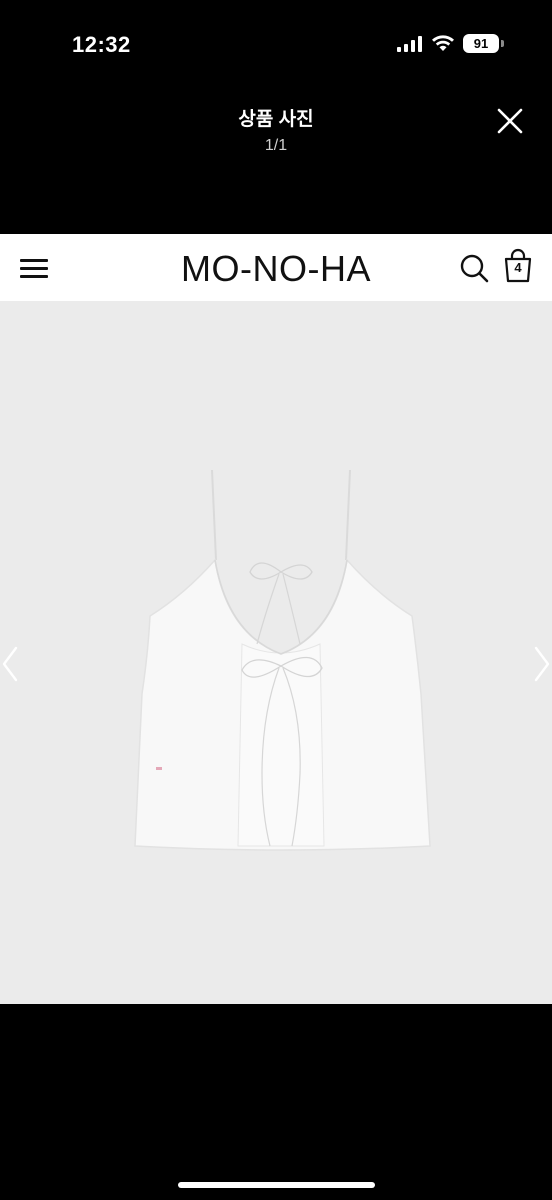 The height and width of the screenshot is (1200, 552). What do you see at coordinates (101, 44) in the screenshot?
I see `status-time: 12:32` at bounding box center [101, 44].